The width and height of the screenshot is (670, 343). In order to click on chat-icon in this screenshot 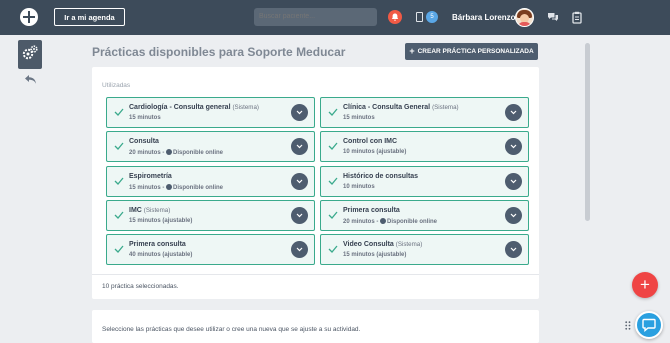, I will do `click(649, 325)`.